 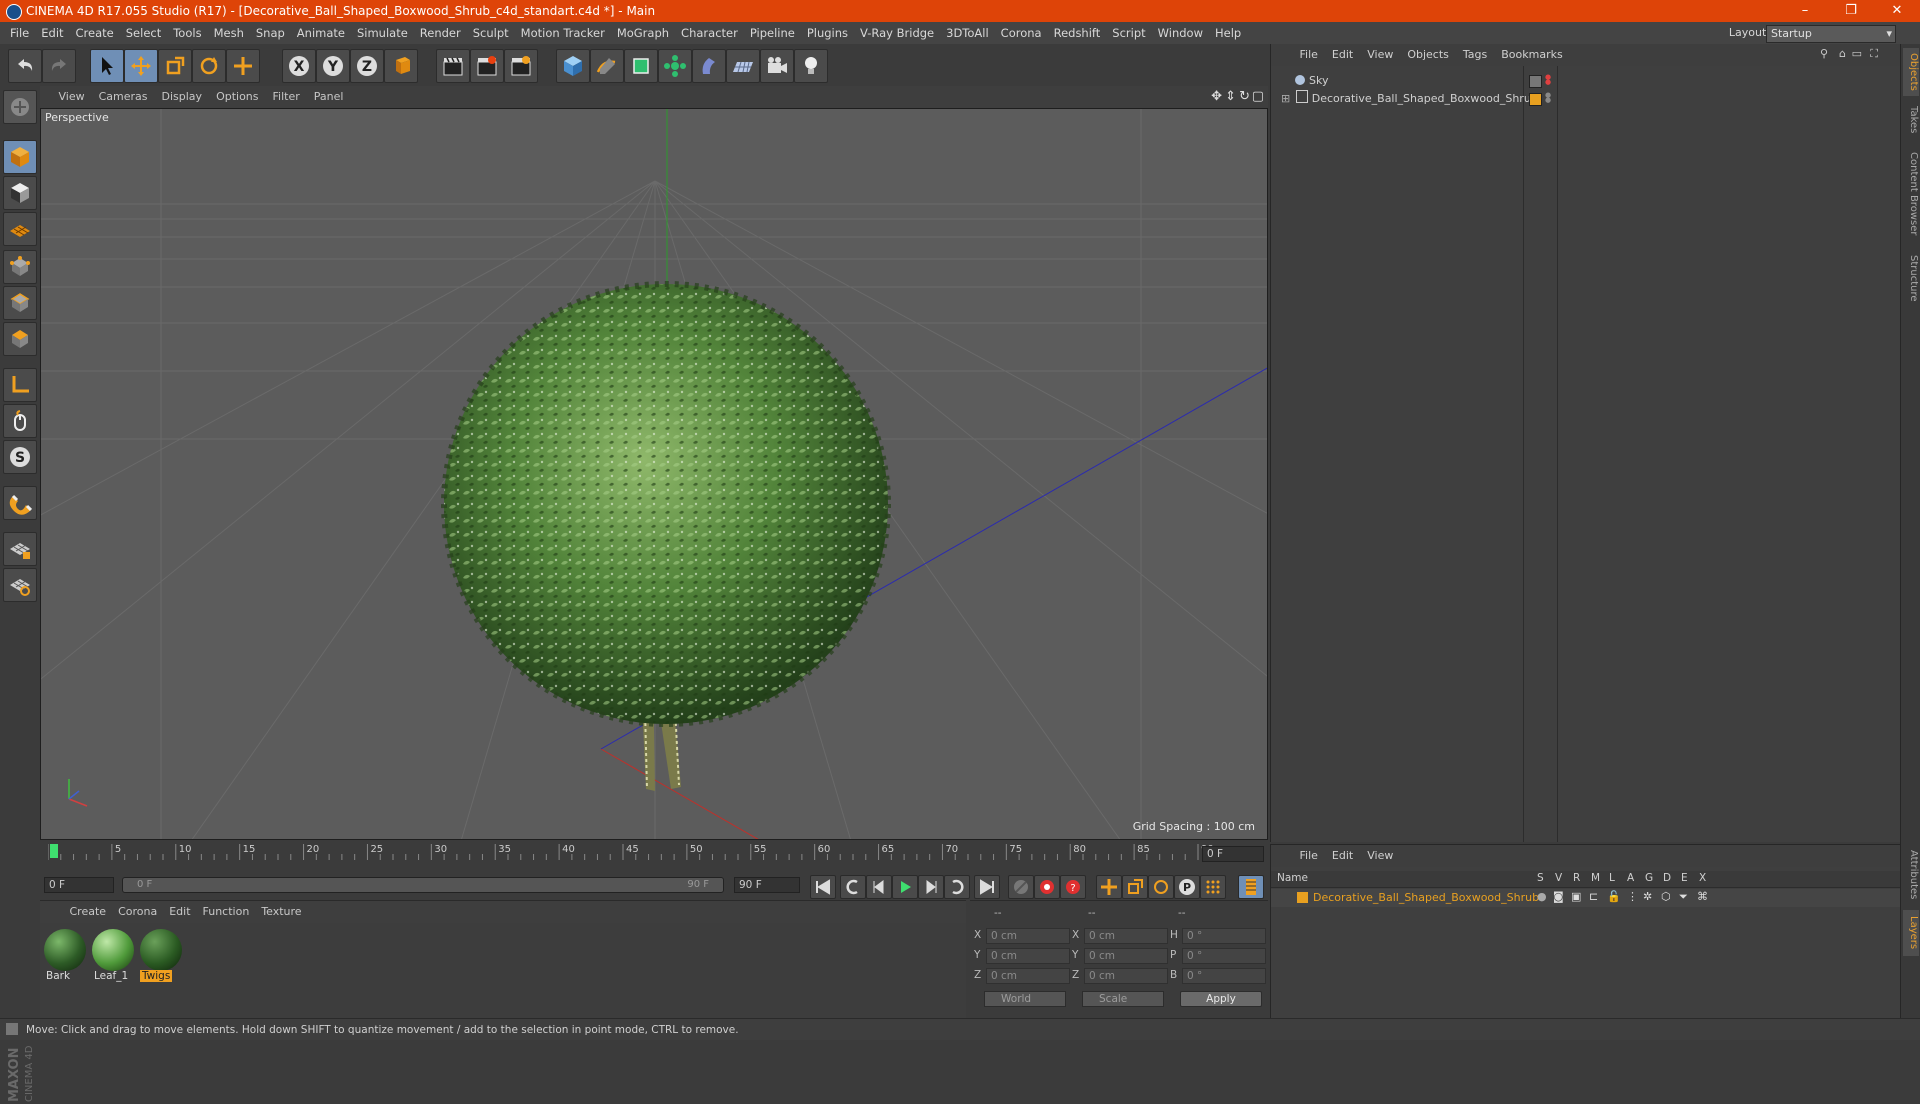 I want to click on viewport-menu-view: View, so click(x=72, y=97).